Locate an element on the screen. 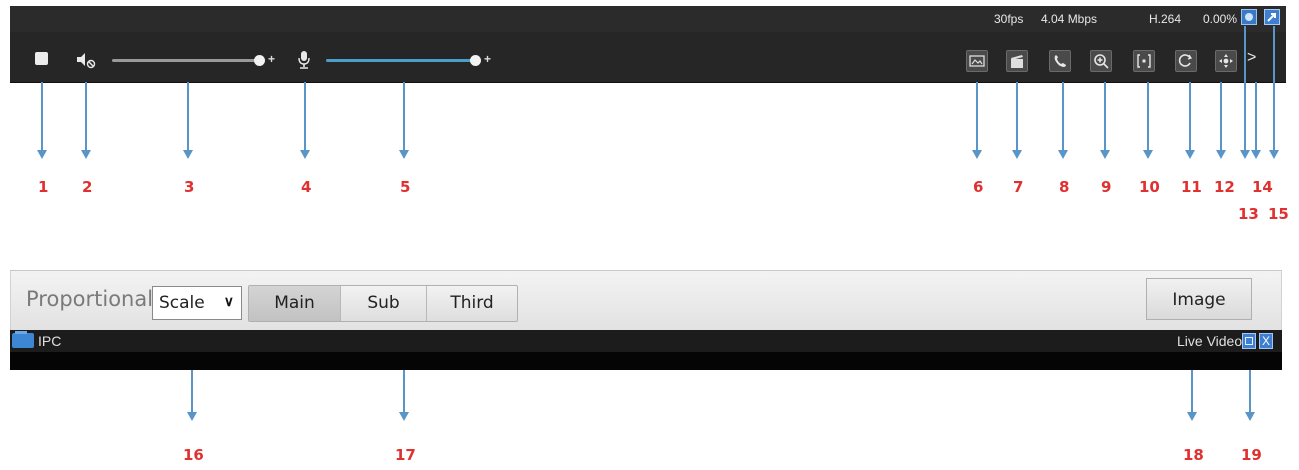  callout-number: 14 is located at coordinates (1262, 187).